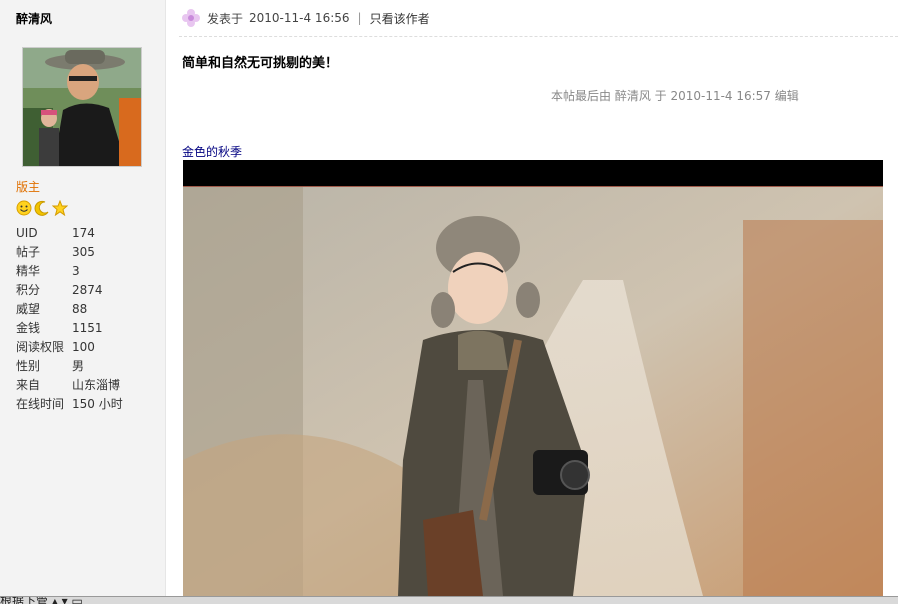 This screenshot has height=604, width=898. Describe the element at coordinates (28, 252) in the screenshot. I see `stat-label: 帖子` at that location.